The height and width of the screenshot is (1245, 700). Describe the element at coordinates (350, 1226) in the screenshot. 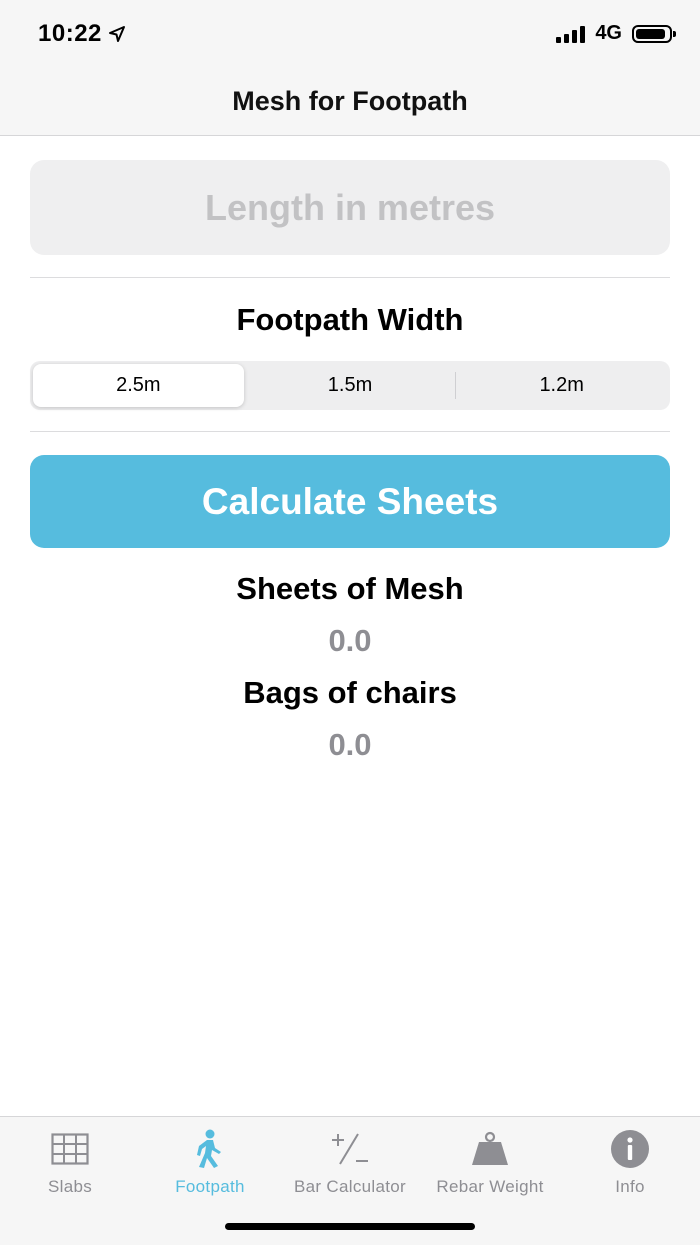

I see `home-indicator` at that location.